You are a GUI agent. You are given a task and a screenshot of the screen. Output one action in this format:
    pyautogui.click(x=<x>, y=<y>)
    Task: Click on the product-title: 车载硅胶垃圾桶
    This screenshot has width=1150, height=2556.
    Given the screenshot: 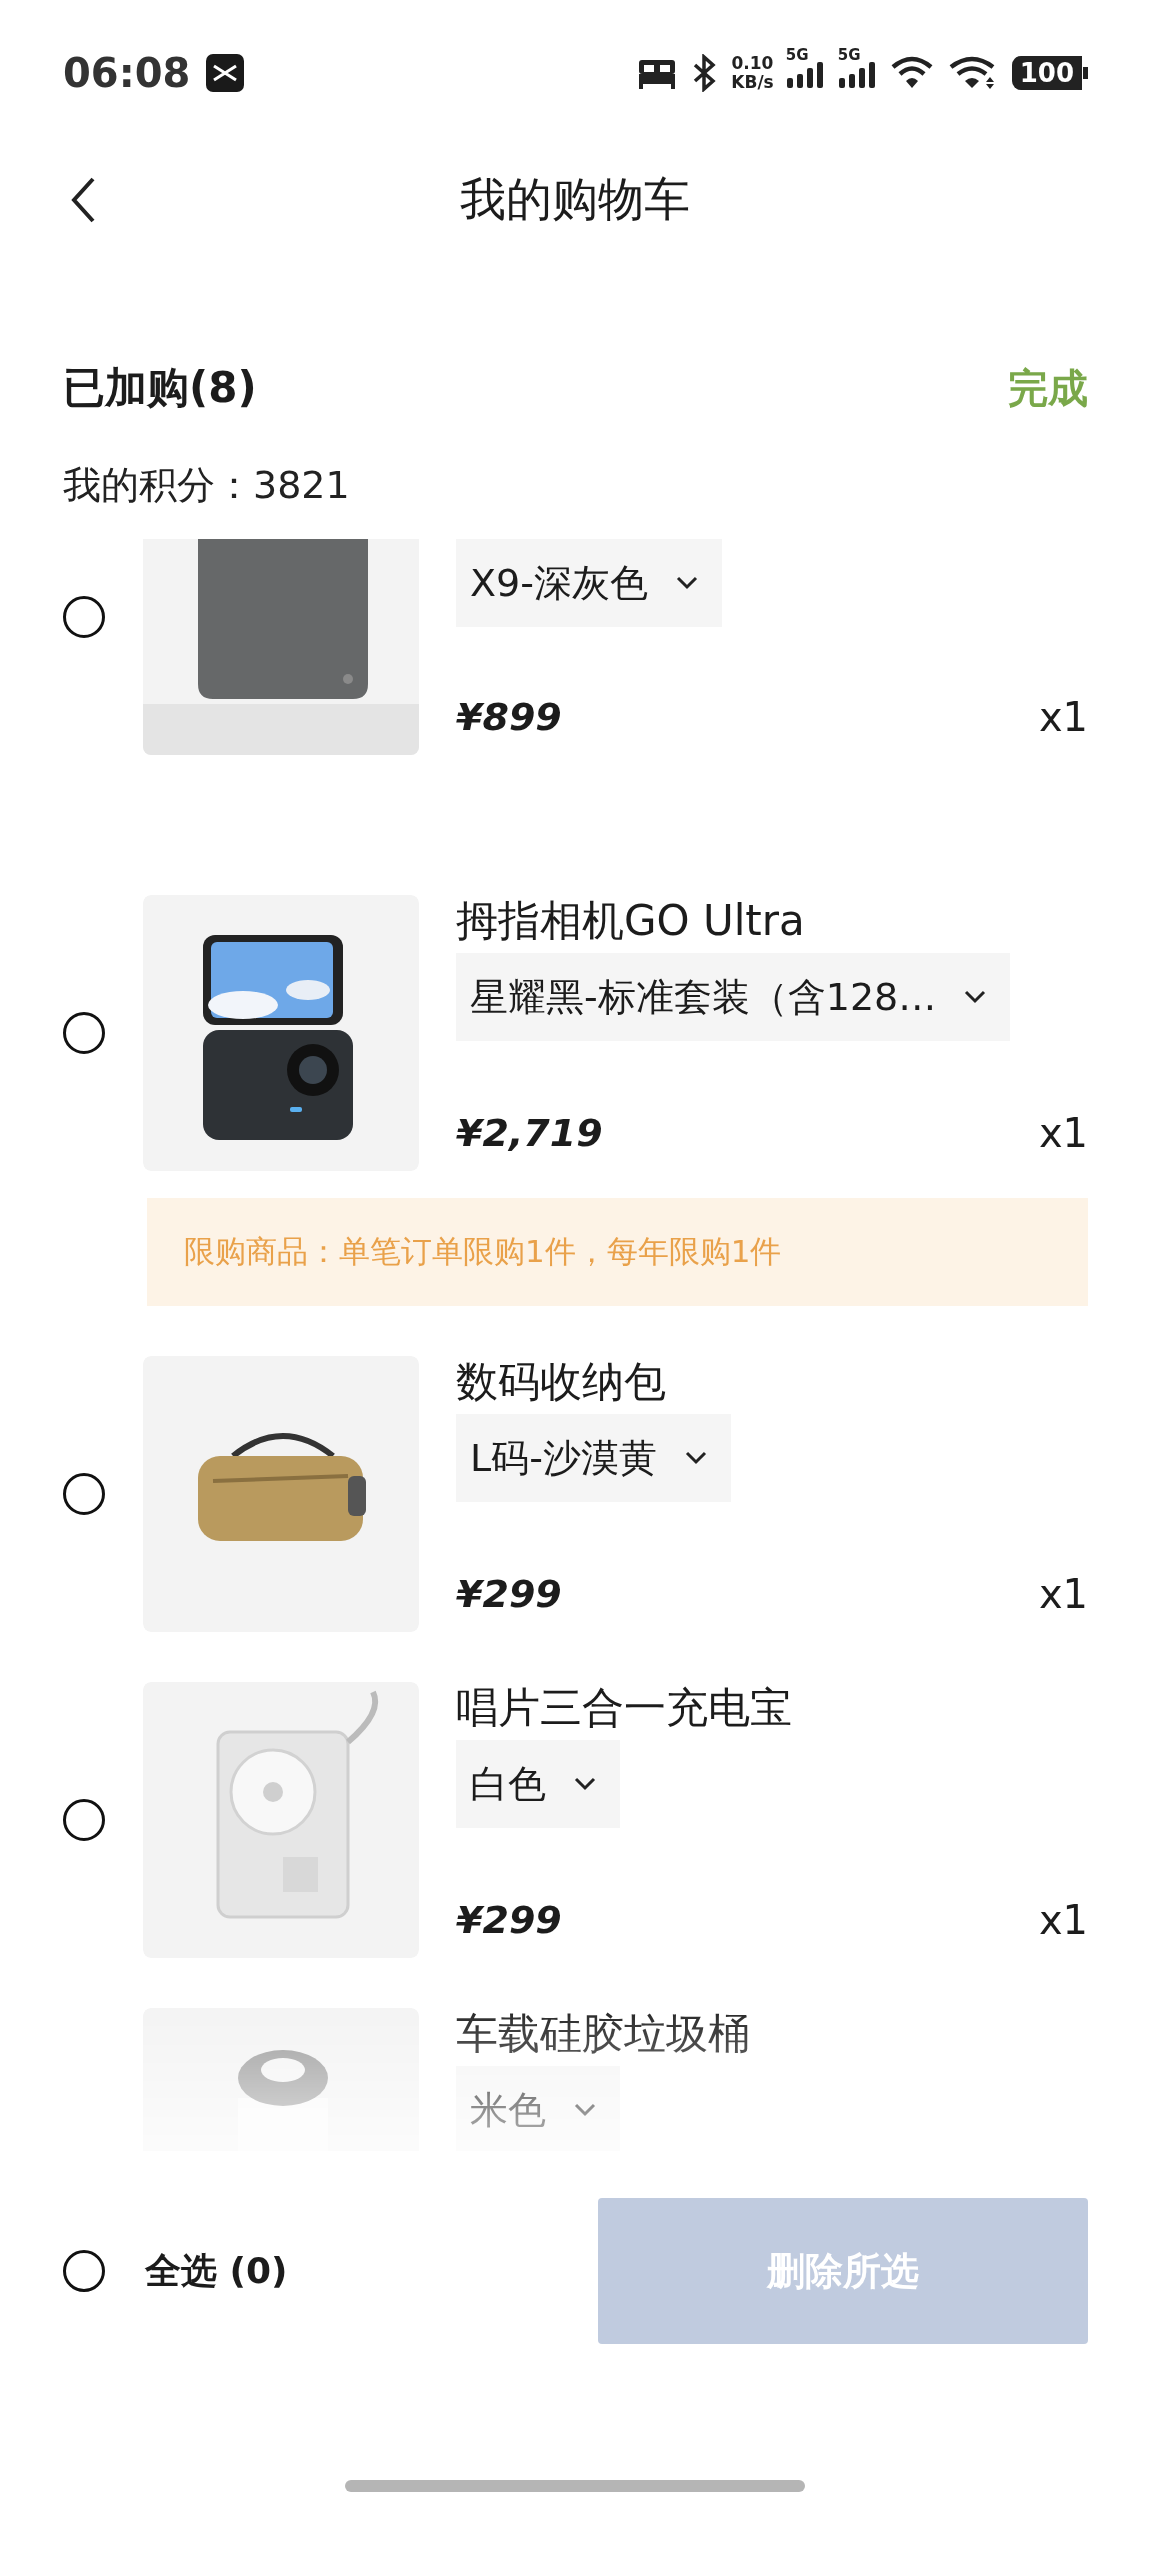 What is the action you would take?
    pyautogui.click(x=603, y=2034)
    